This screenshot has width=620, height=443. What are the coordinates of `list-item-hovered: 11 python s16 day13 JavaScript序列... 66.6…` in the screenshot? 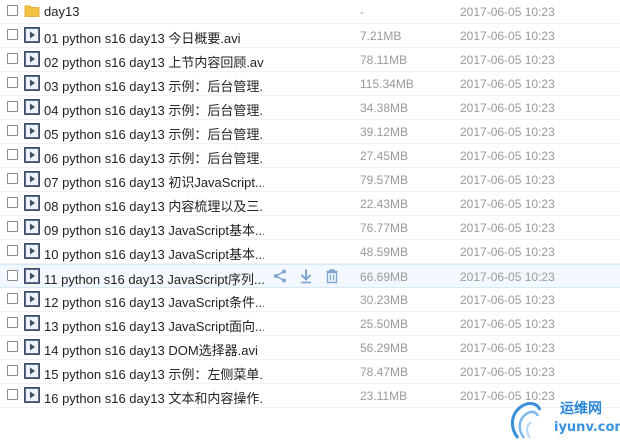 It's located at (310, 276).